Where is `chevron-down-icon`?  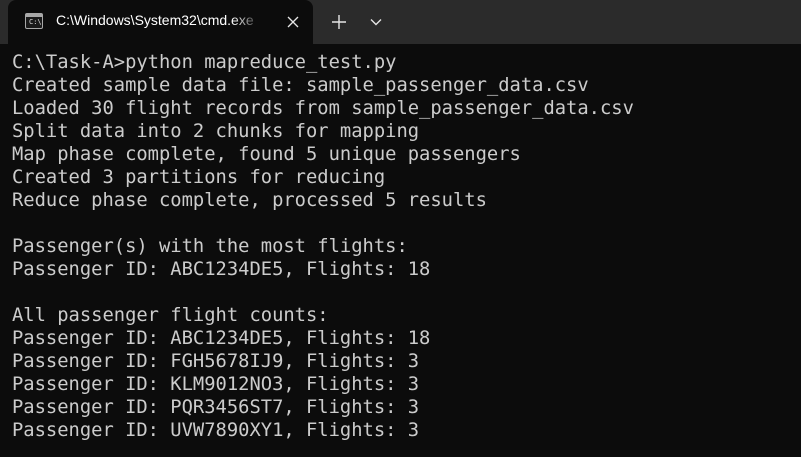 chevron-down-icon is located at coordinates (376, 22).